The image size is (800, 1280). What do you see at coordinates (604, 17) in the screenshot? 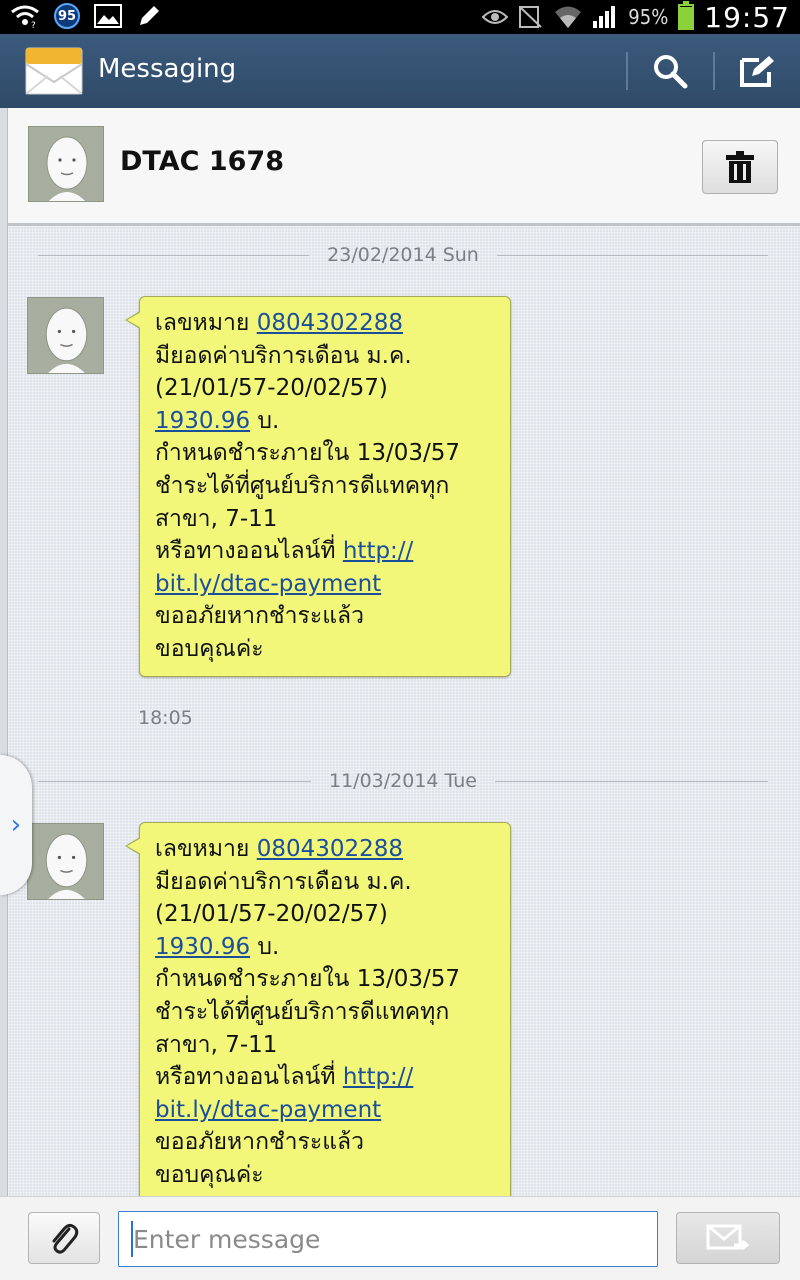
I see `signal-icon` at bounding box center [604, 17].